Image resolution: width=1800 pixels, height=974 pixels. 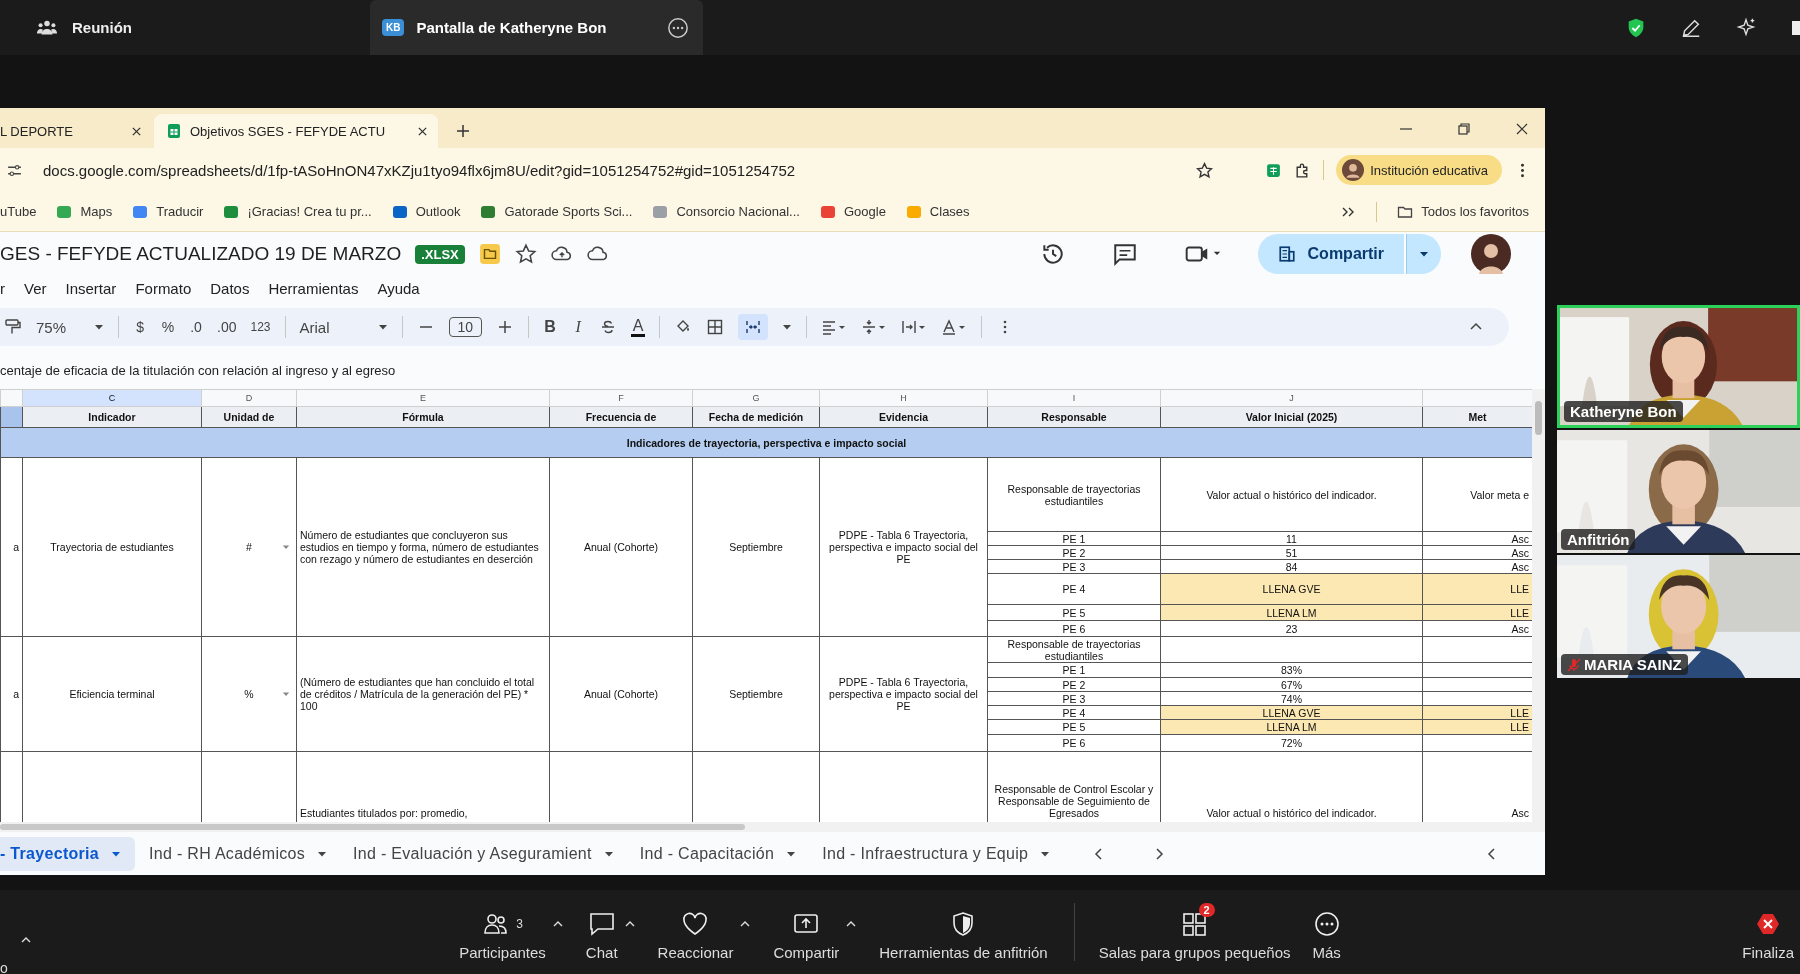 I want to click on toolbar-button: Compartir, so click(x=806, y=932).